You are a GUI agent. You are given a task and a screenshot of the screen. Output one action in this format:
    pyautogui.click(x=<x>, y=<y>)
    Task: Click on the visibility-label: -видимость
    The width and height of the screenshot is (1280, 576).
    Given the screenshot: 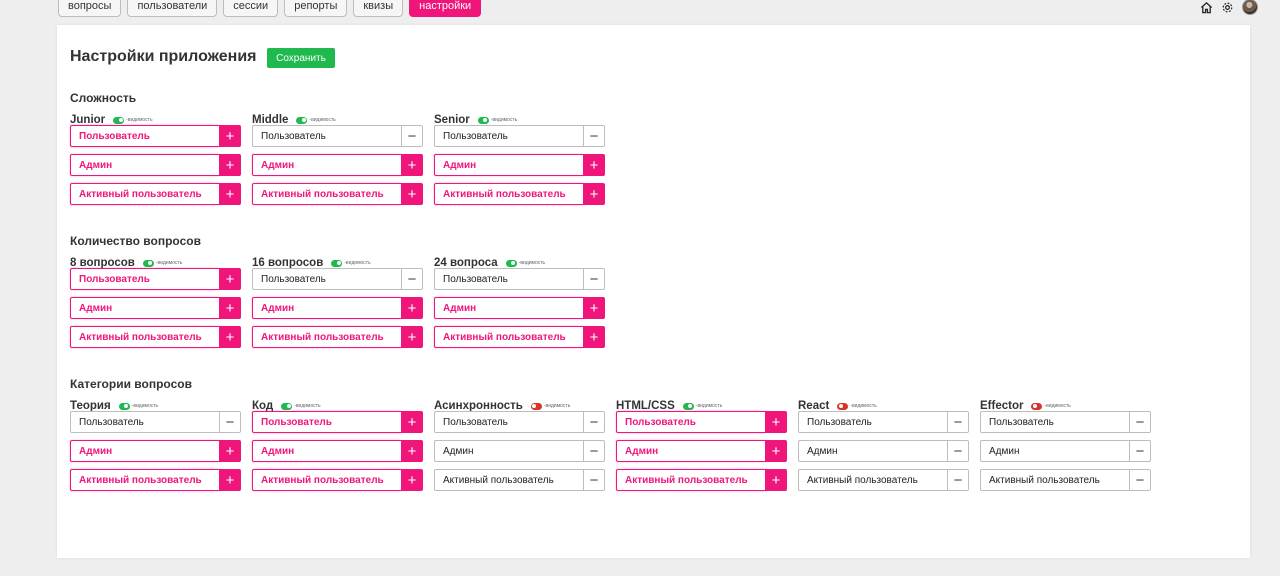 What is the action you would take?
    pyautogui.click(x=169, y=263)
    